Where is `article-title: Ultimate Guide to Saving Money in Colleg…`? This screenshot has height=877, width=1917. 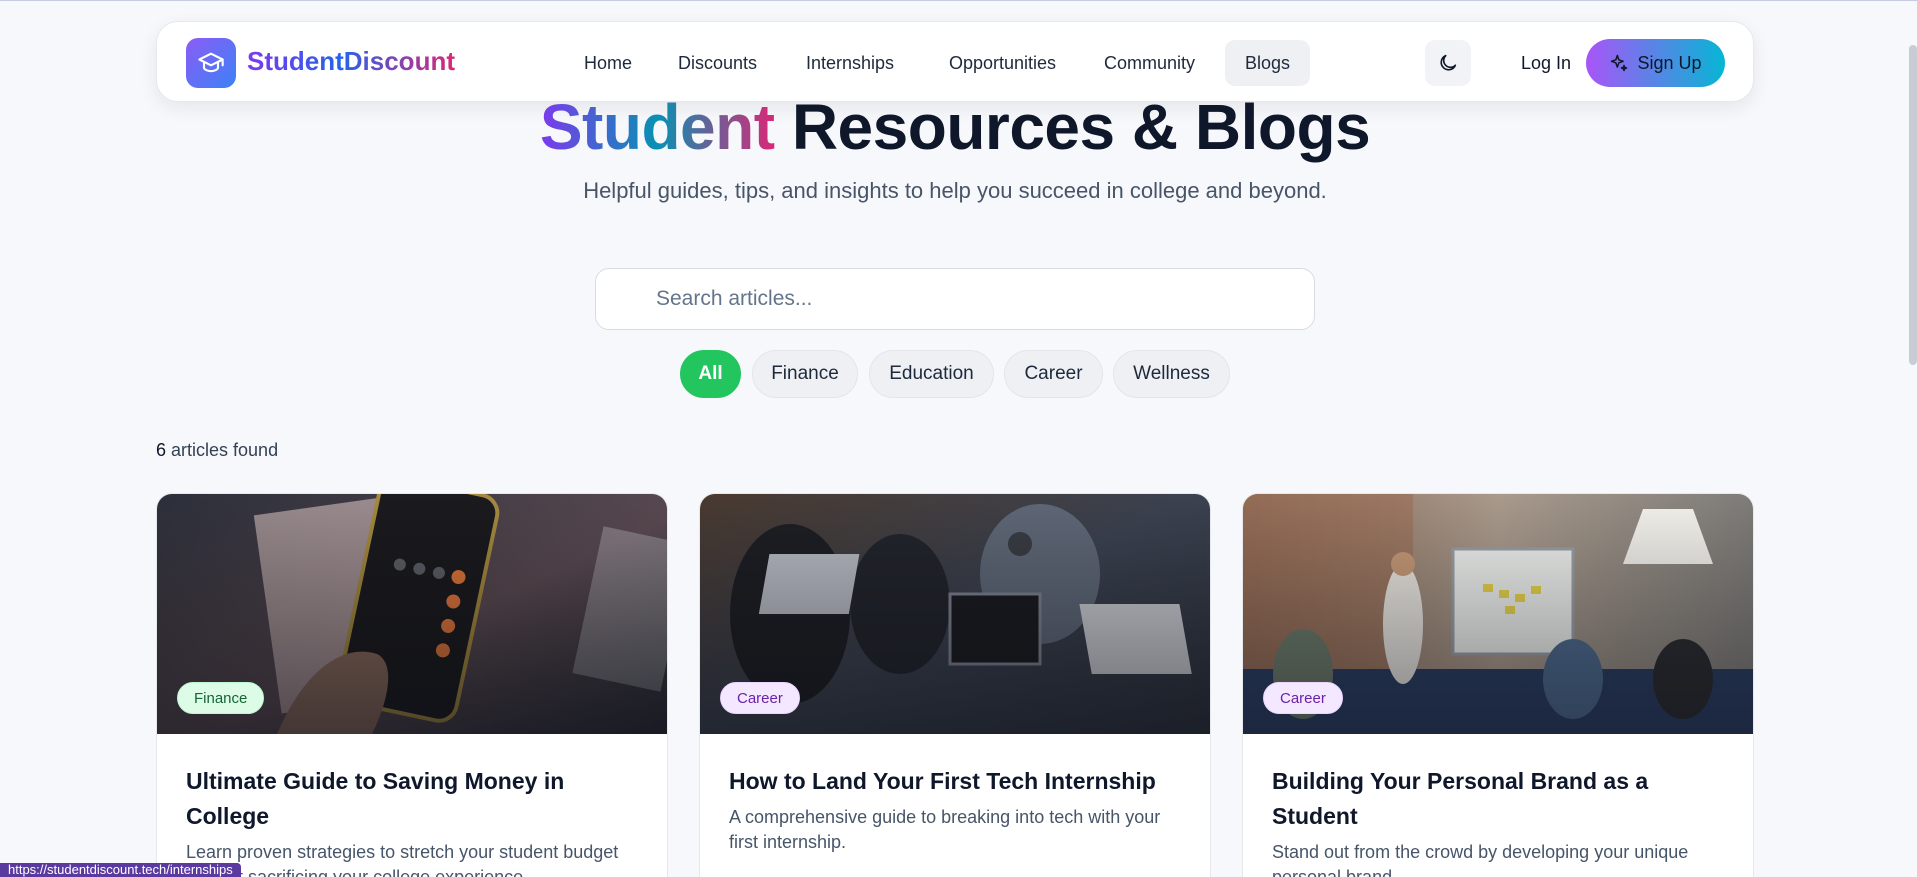
article-title: Ultimate Guide to Saving Money in Colleg… is located at coordinates (416, 799).